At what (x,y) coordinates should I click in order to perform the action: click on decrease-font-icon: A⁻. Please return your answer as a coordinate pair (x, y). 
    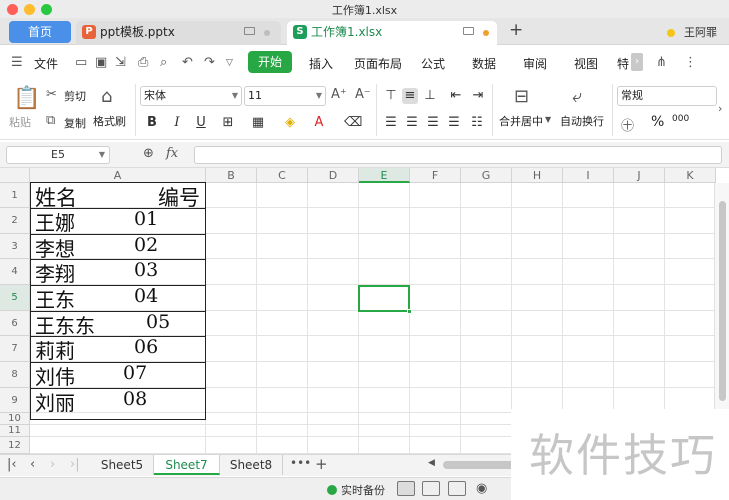
    Looking at the image, I should click on (363, 94).